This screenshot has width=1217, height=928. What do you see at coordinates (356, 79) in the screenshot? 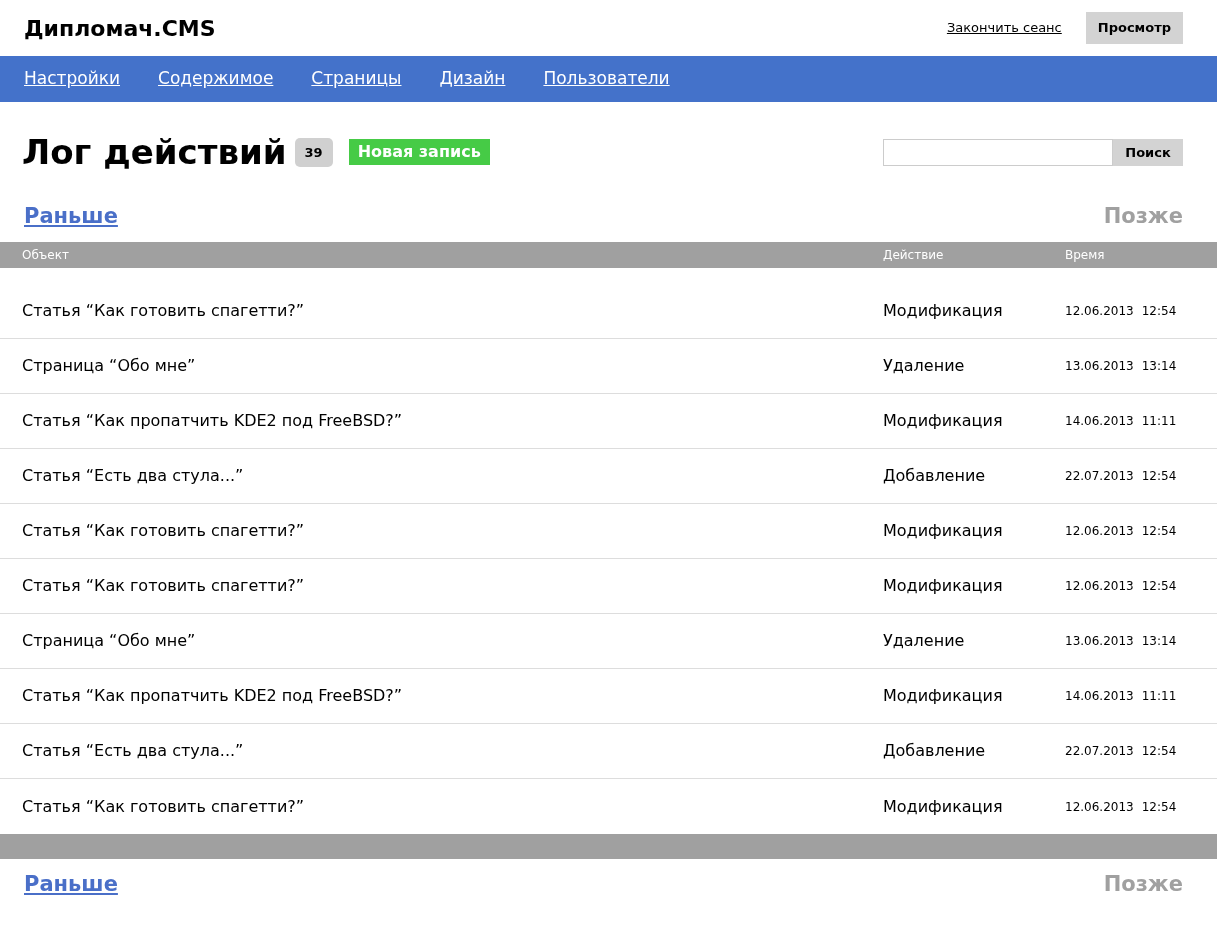
I see `nav-link-item: Страницы` at bounding box center [356, 79].